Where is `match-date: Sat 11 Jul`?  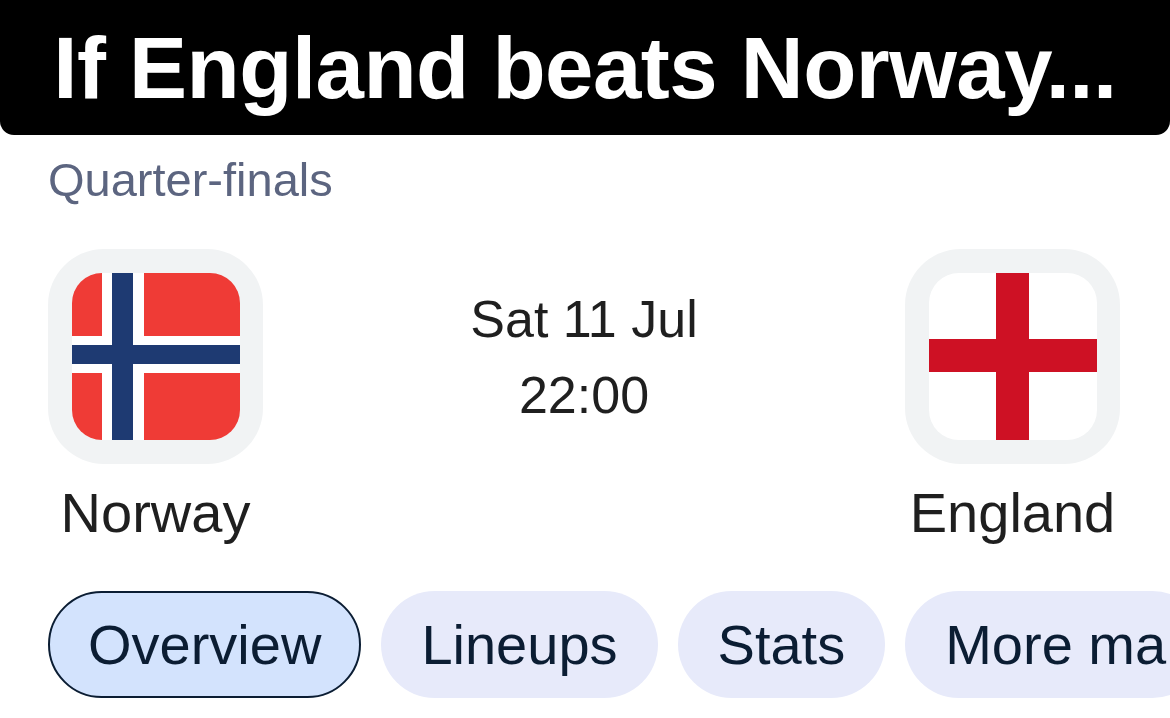
match-date: Sat 11 Jul is located at coordinates (584, 319).